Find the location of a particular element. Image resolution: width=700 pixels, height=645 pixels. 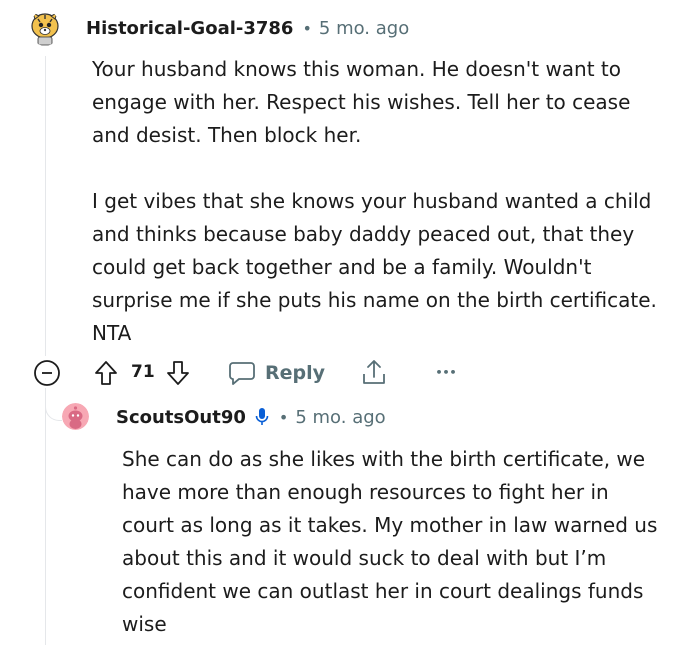

arrow-up-icon is located at coordinates (106, 373).